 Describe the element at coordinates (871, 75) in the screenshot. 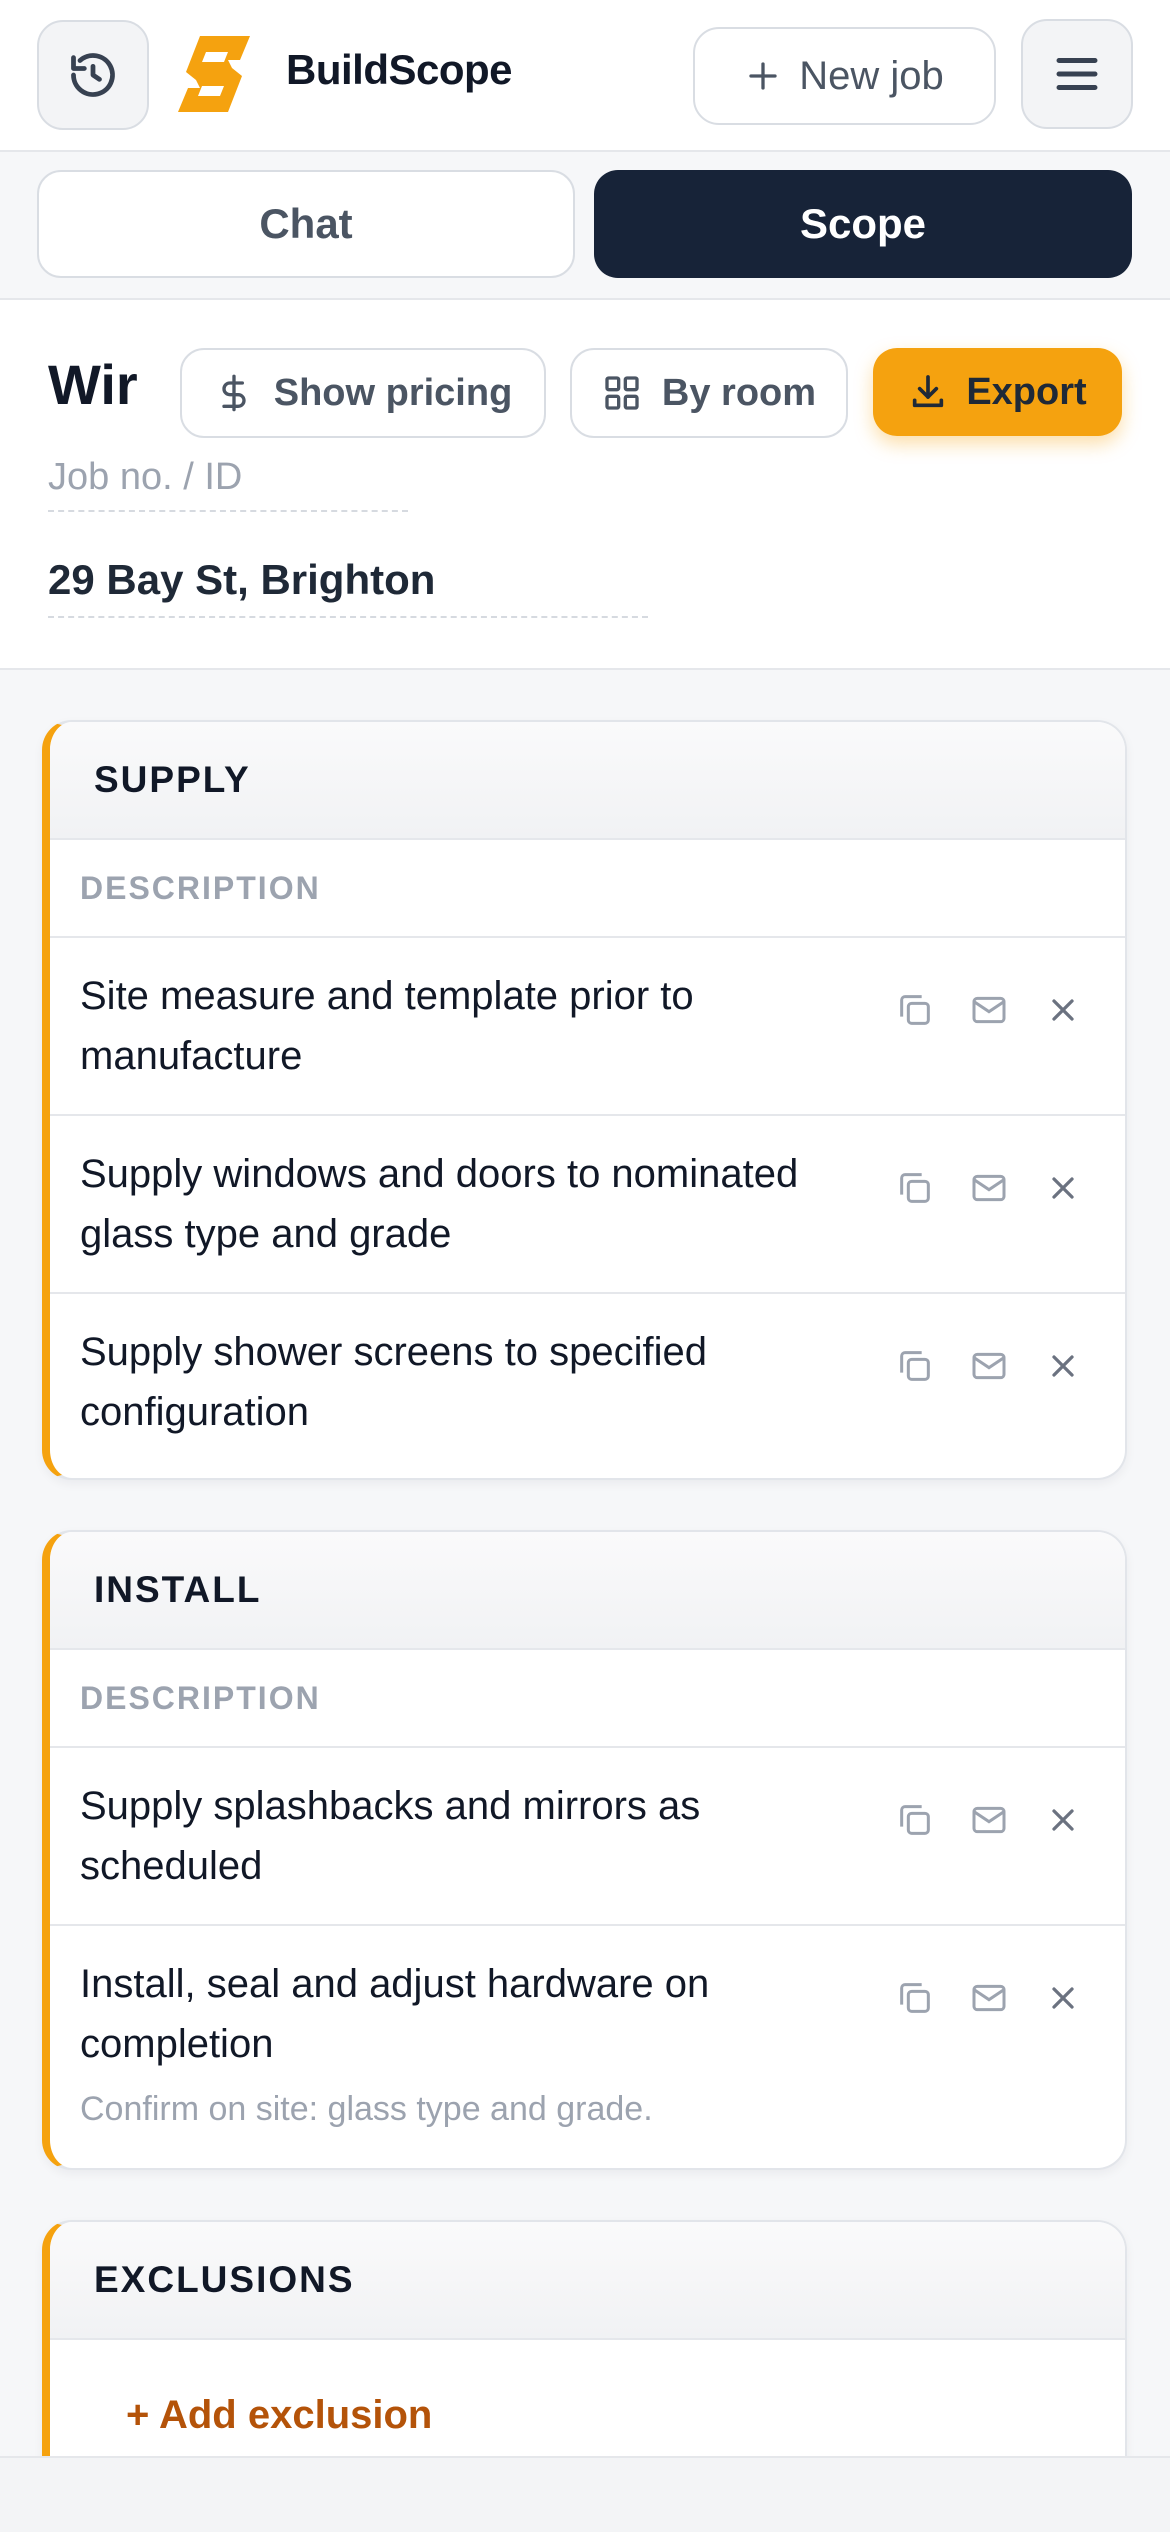

I see `new-job-label: New job` at that location.